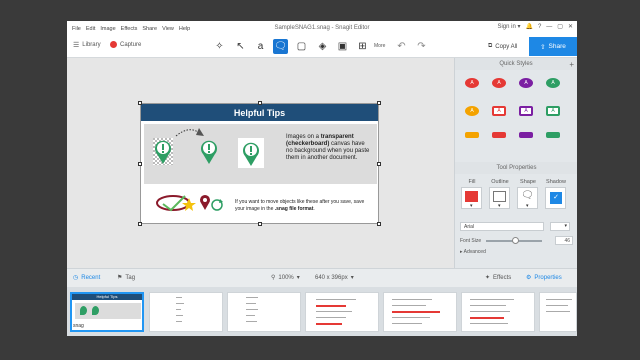 The width and height of the screenshot is (640, 360). What do you see at coordinates (219, 46) in the screenshot?
I see `move-tool-icon: ✧` at bounding box center [219, 46].